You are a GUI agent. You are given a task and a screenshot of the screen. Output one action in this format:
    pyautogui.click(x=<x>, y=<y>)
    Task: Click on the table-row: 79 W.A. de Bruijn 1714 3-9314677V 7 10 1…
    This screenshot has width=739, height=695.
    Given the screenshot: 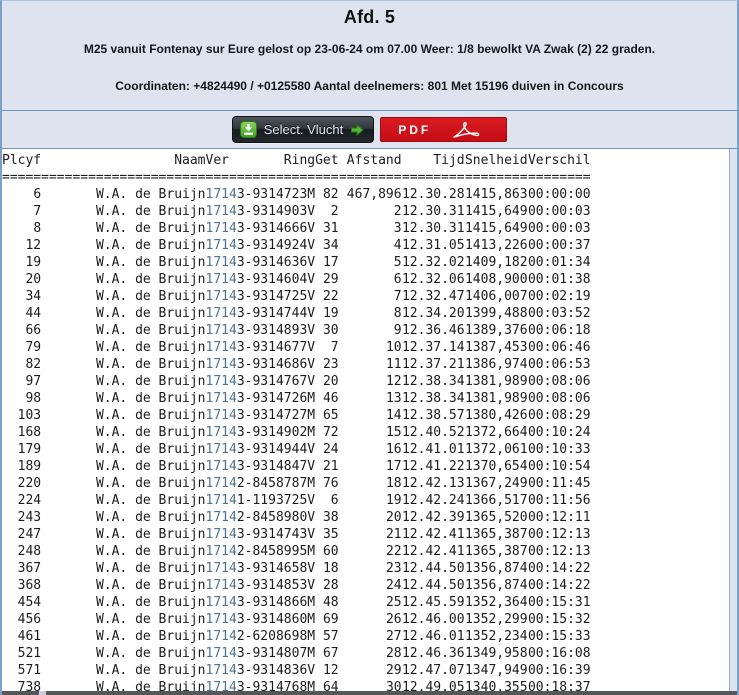 What is the action you would take?
    pyautogui.click(x=296, y=347)
    